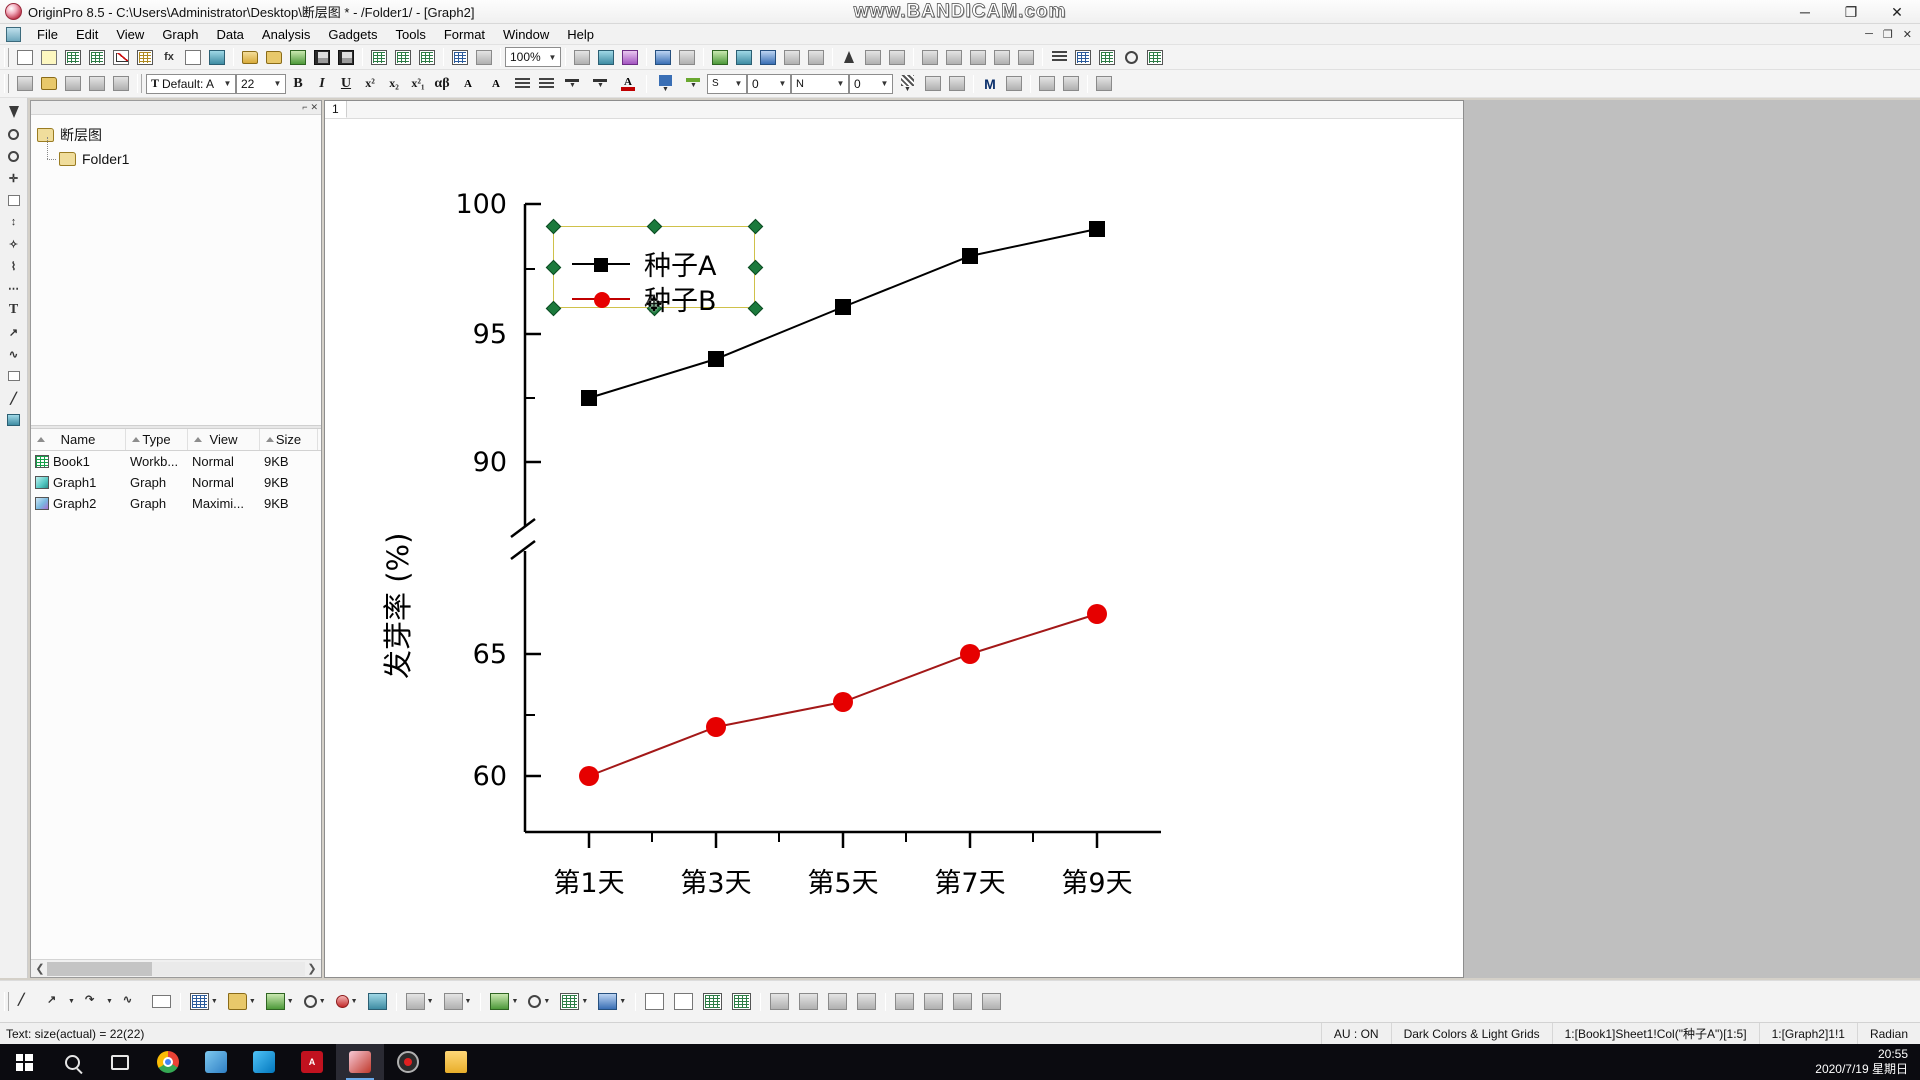 The height and width of the screenshot is (1080, 1920). What do you see at coordinates (49, 57) in the screenshot?
I see `new-folder-button` at bounding box center [49, 57].